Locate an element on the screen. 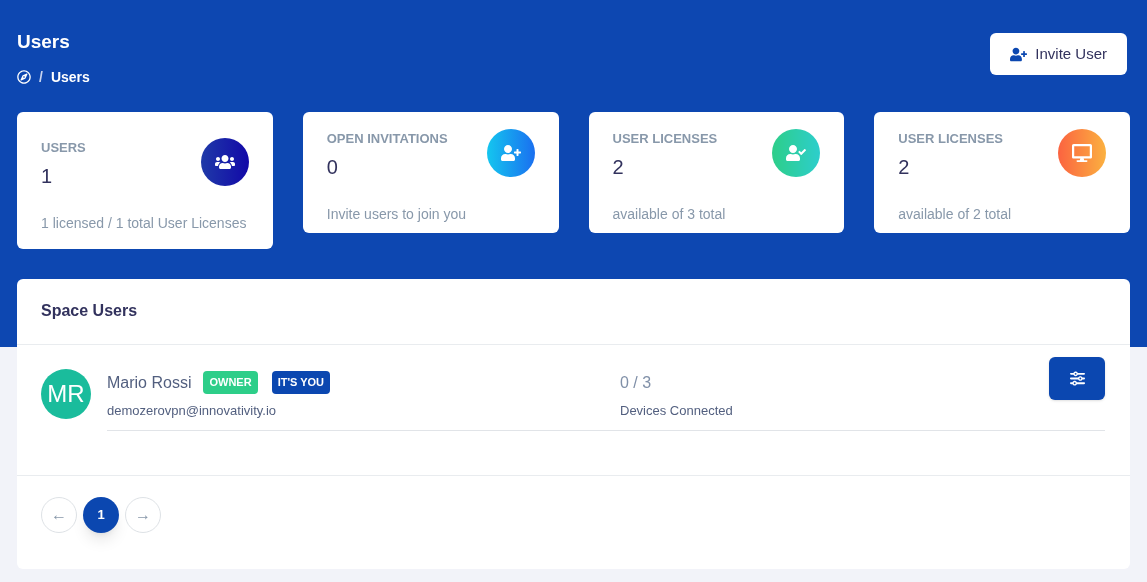  user-plus-icon is located at coordinates (1019, 54).